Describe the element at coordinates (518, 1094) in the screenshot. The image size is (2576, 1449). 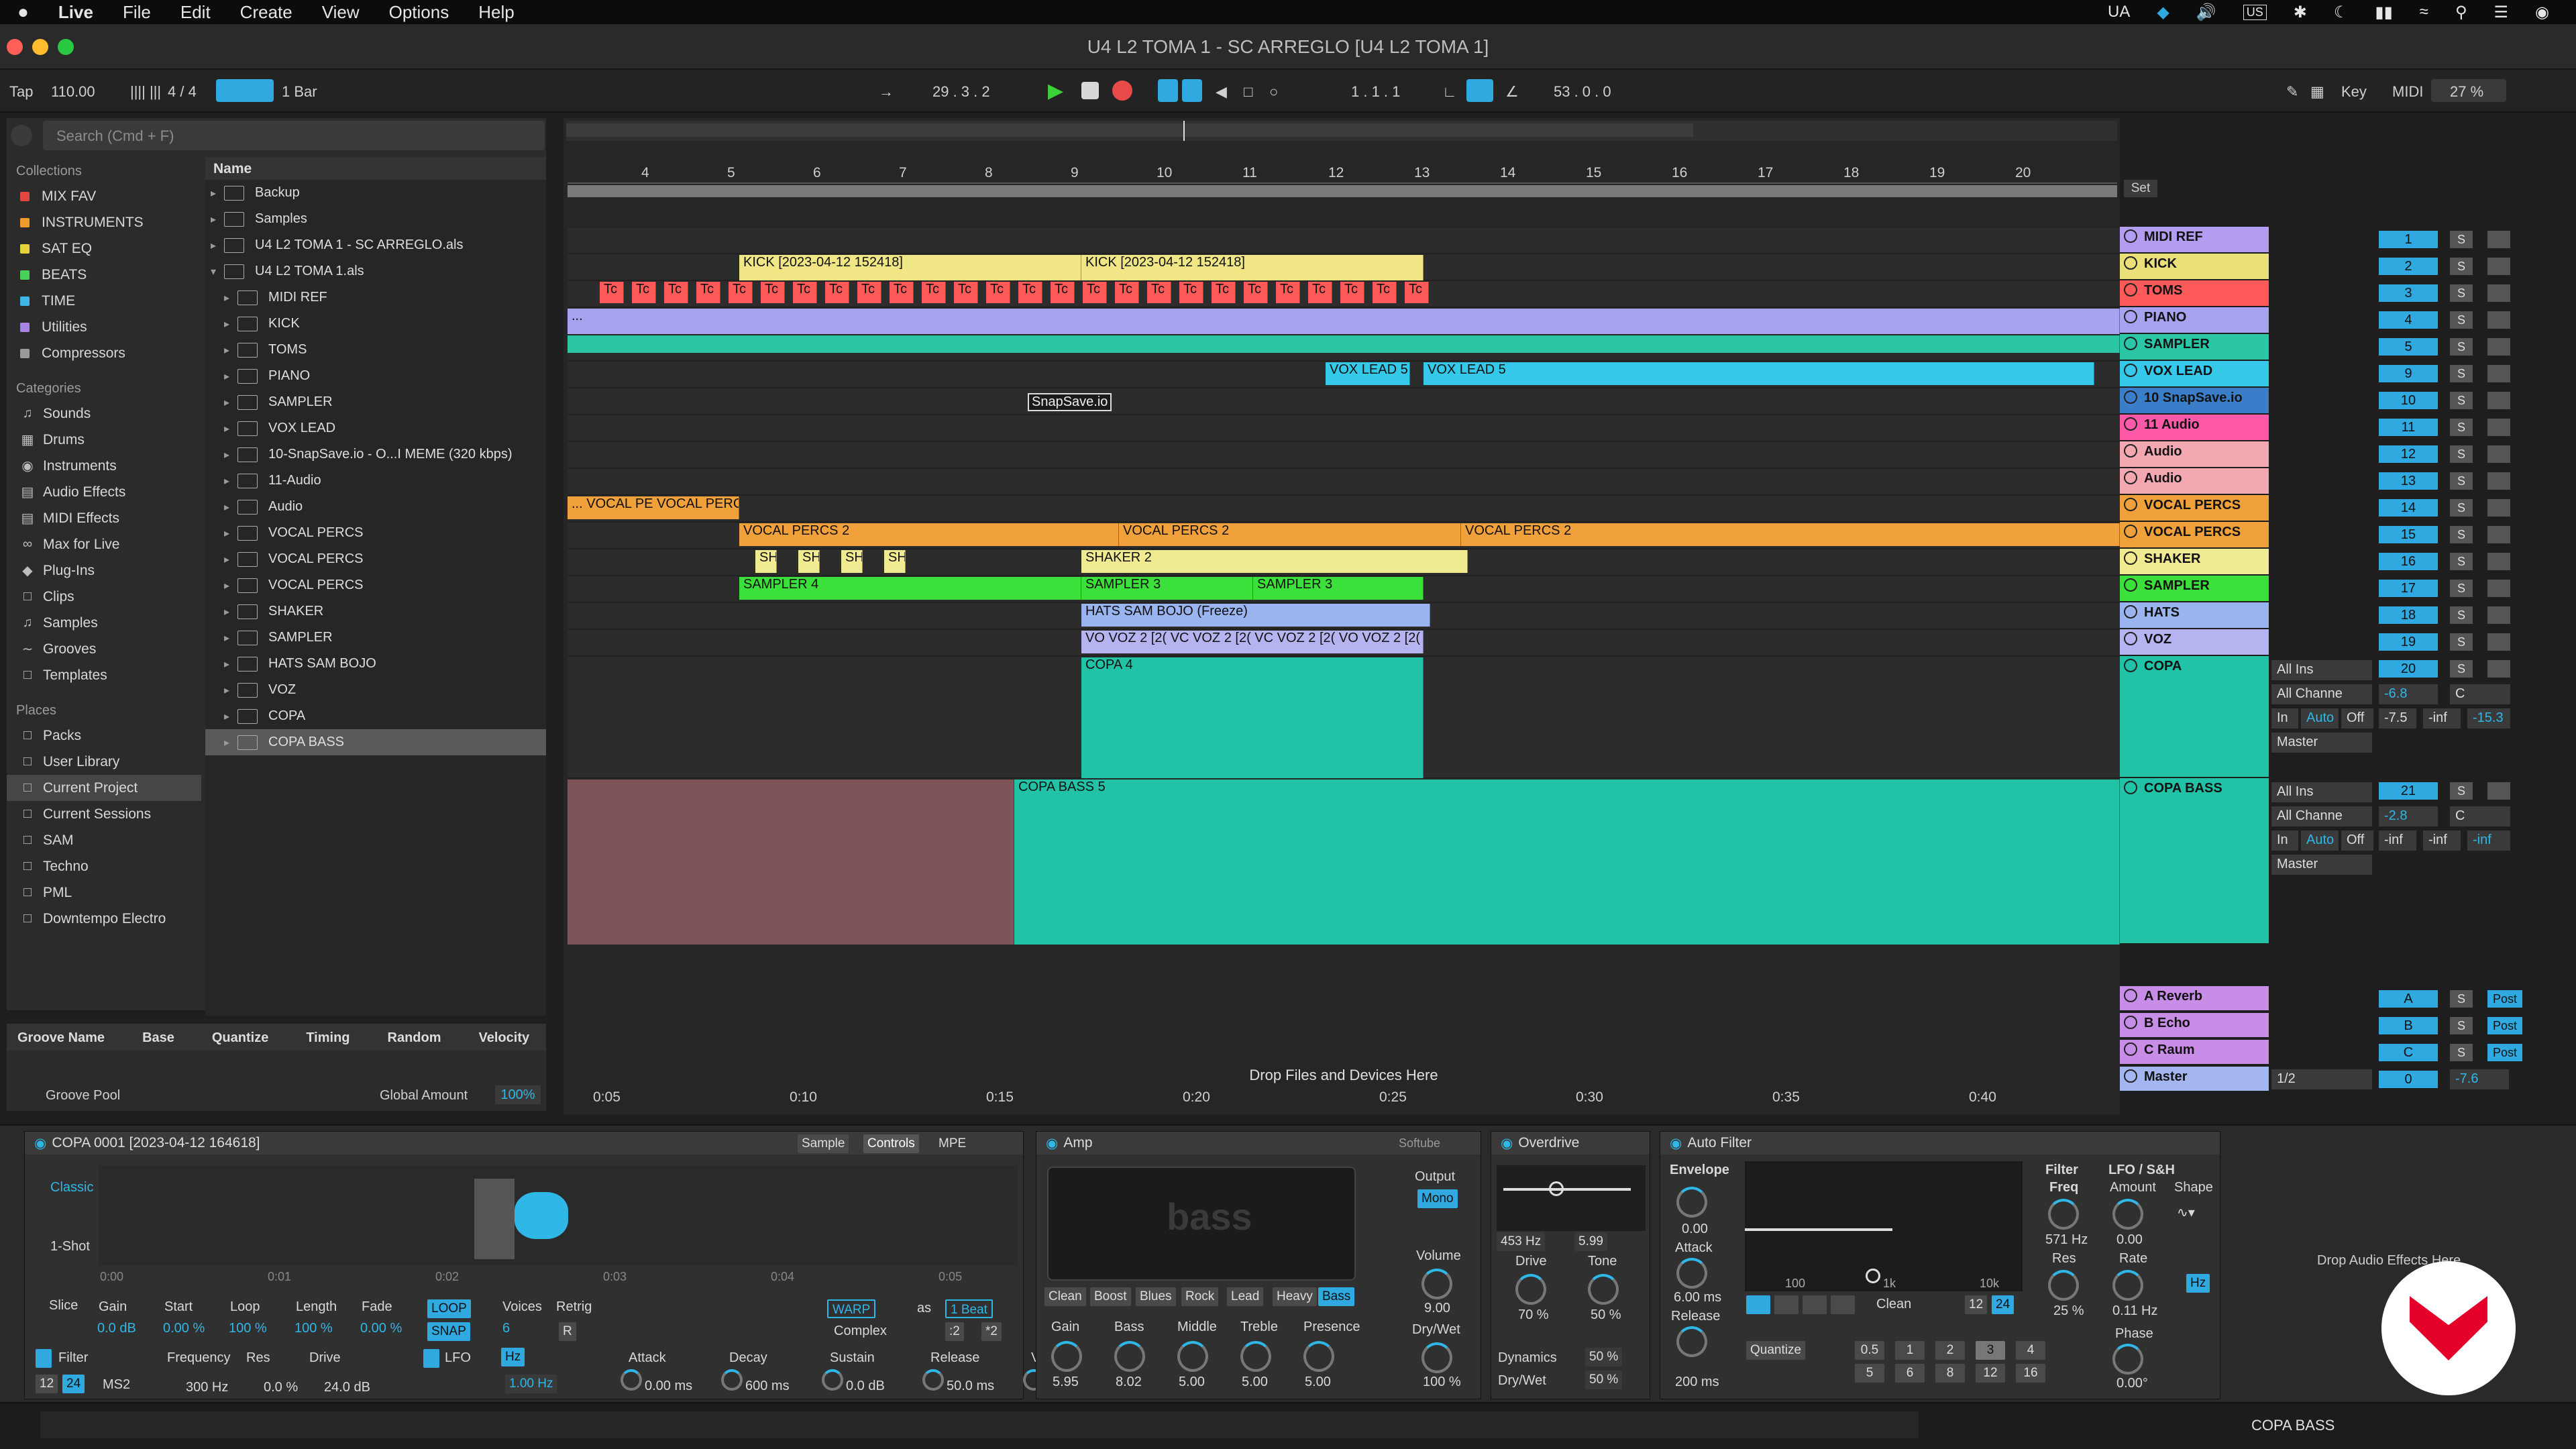
I see `global-amount-field: 100%` at that location.